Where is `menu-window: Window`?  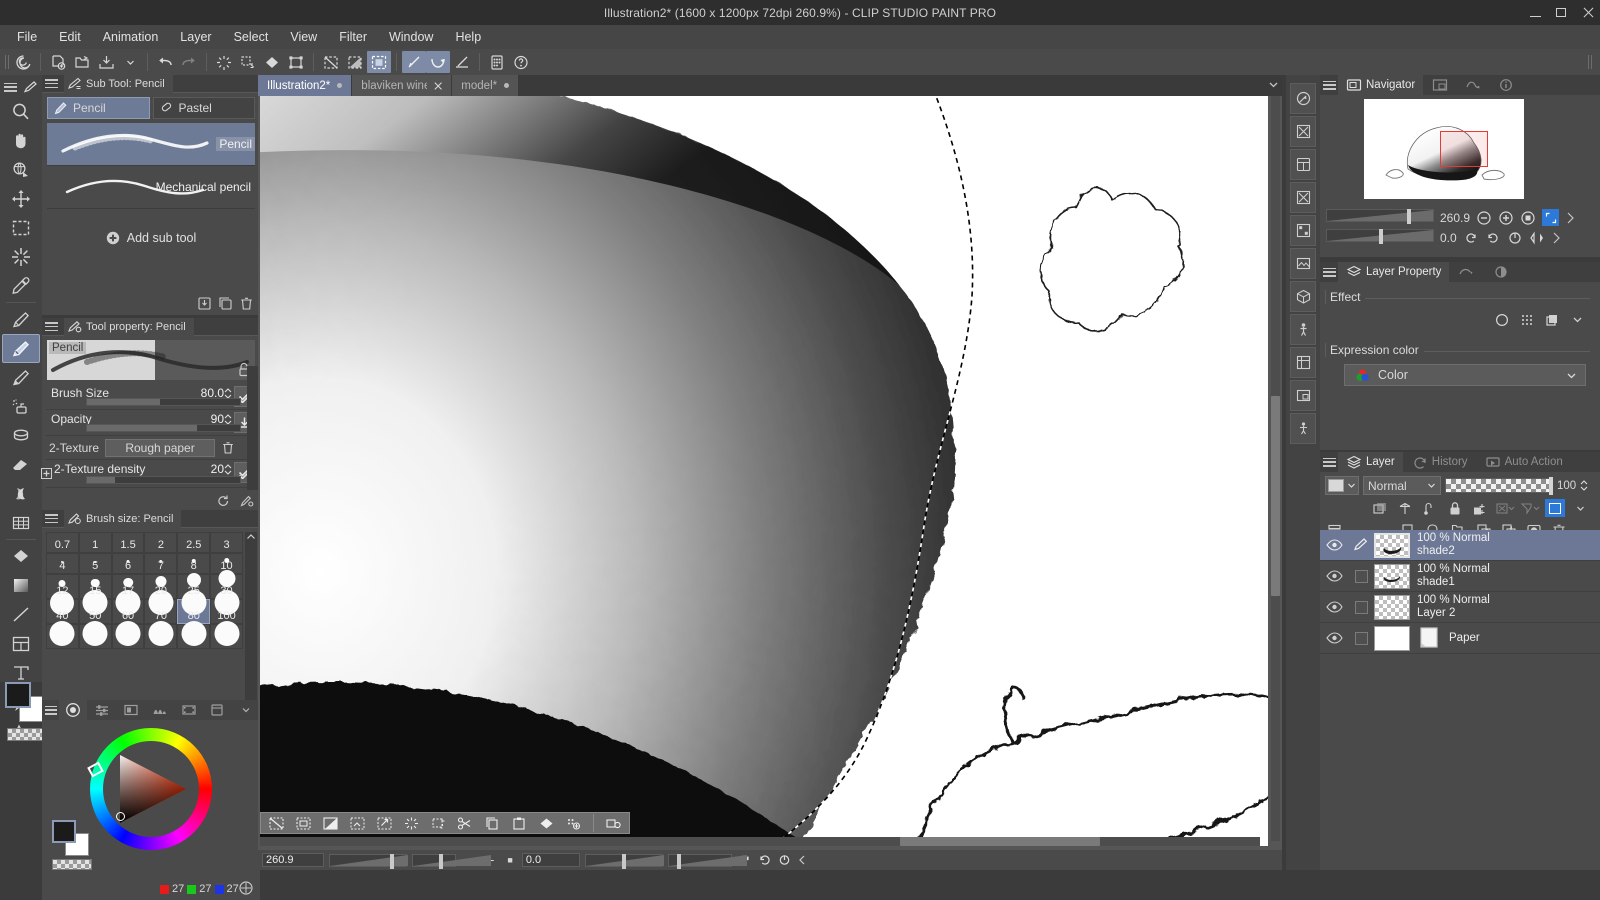
menu-window: Window is located at coordinates (411, 37).